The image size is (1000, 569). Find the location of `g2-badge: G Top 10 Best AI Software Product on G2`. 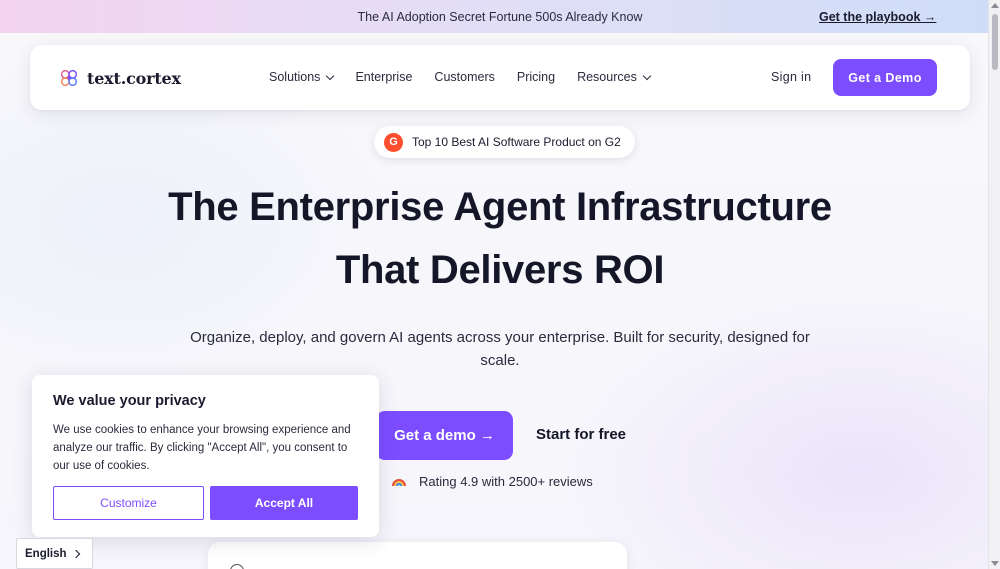

g2-badge: G Top 10 Best AI Software Product on G2 is located at coordinates (504, 142).